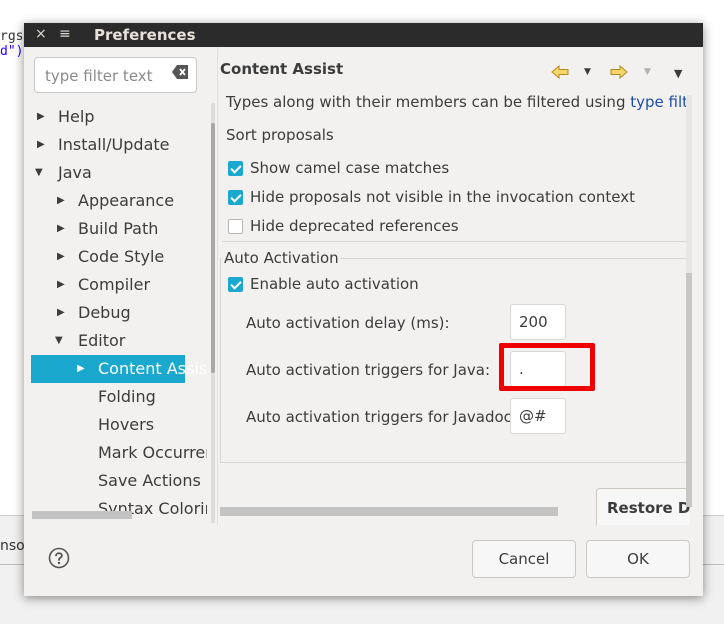 The width and height of the screenshot is (724, 624). I want to click on tree-item-folding: Folding, so click(119, 397).